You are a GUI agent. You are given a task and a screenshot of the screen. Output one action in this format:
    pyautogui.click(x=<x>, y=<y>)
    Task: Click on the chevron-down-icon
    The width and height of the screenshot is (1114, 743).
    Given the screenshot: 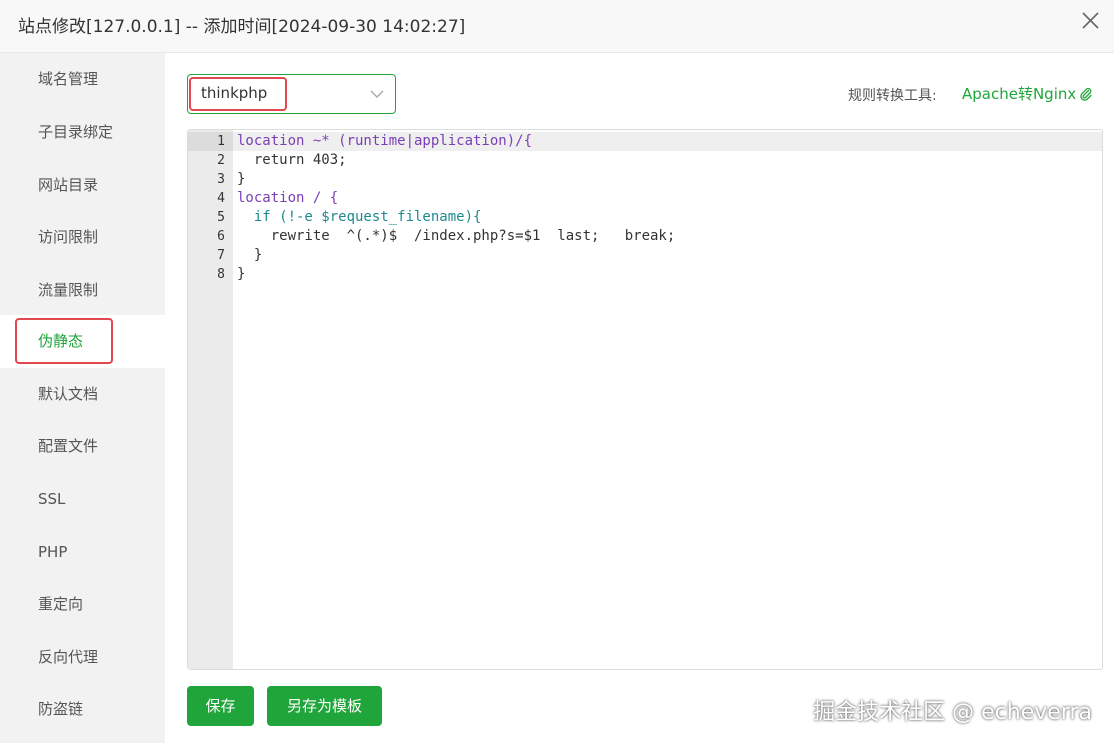 What is the action you would take?
    pyautogui.click(x=377, y=94)
    